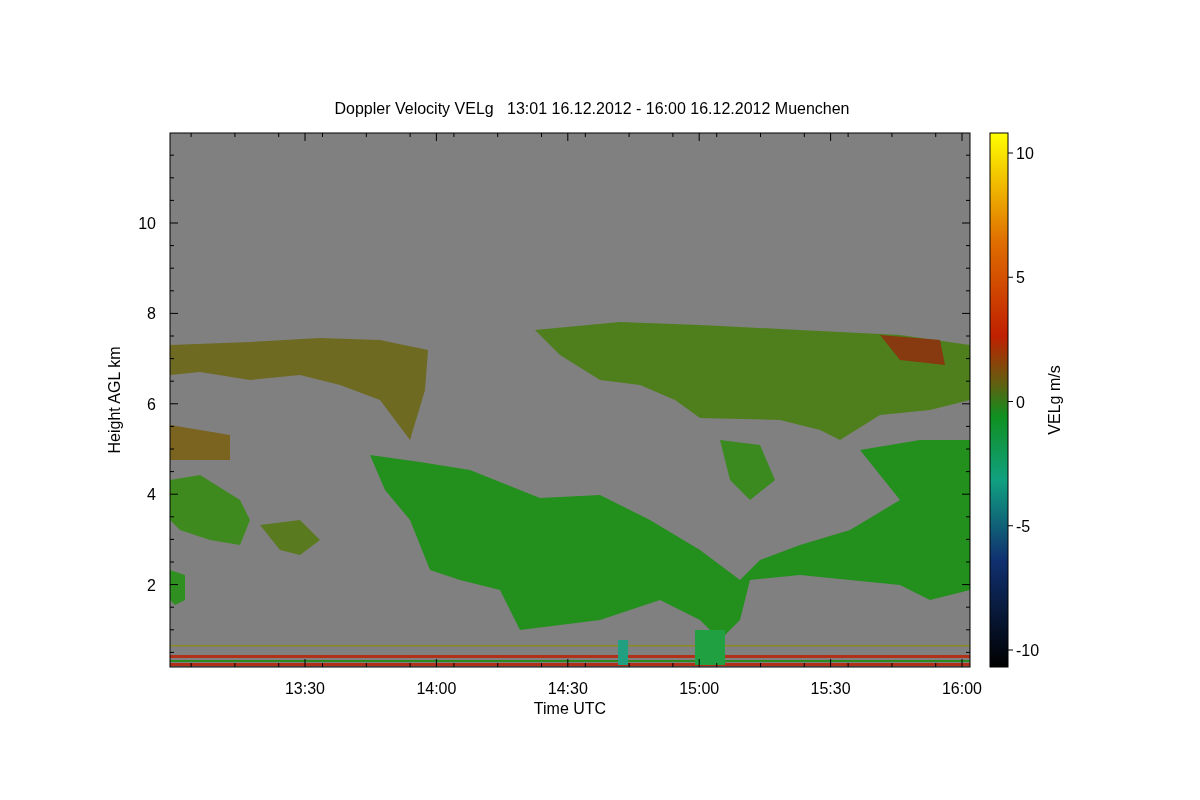  Describe the element at coordinates (1020, 278) in the screenshot. I see `colorbar-tick-label: 5` at that location.